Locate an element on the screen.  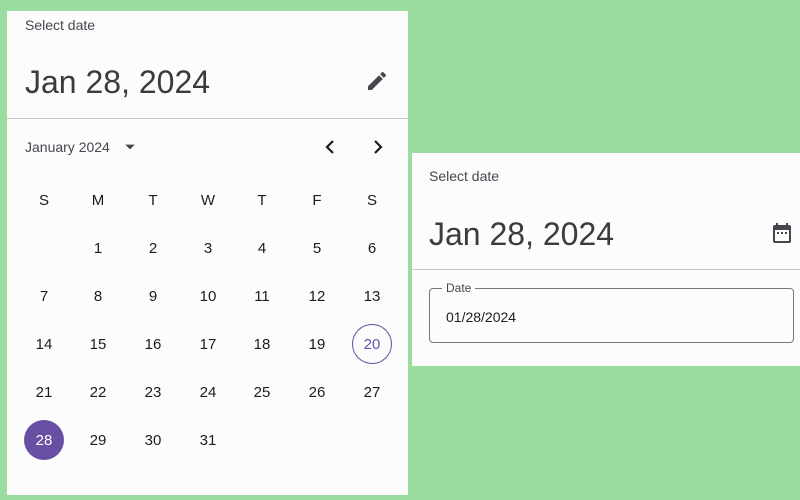
day-selected: 28 is located at coordinates (44, 440).